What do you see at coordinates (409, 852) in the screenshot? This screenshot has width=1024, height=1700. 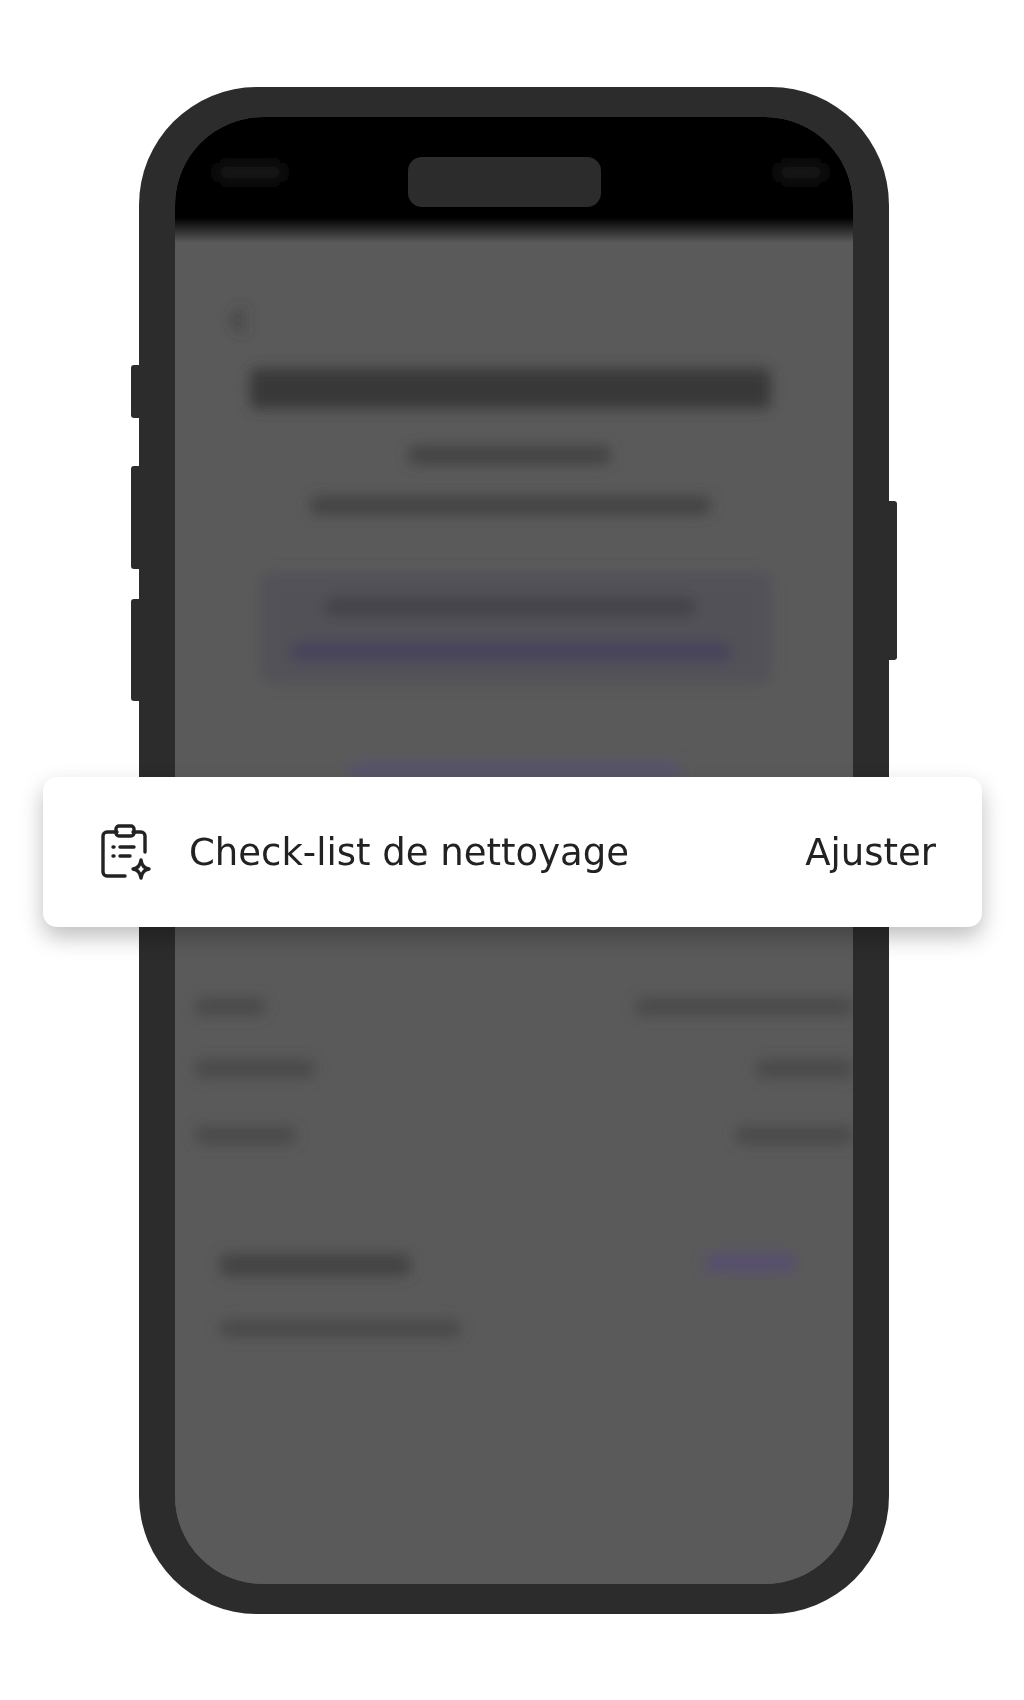 I see `card-title: Check-list de nettoyage` at bounding box center [409, 852].